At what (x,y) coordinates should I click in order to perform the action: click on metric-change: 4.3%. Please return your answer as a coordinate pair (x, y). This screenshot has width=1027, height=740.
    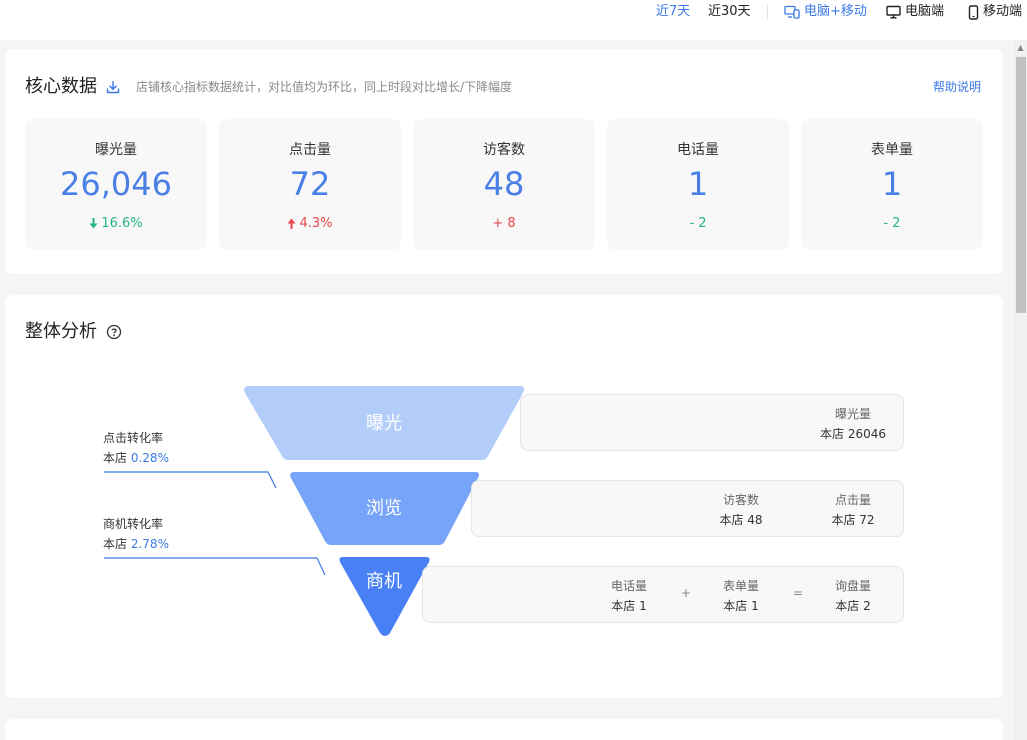
    Looking at the image, I should click on (310, 223).